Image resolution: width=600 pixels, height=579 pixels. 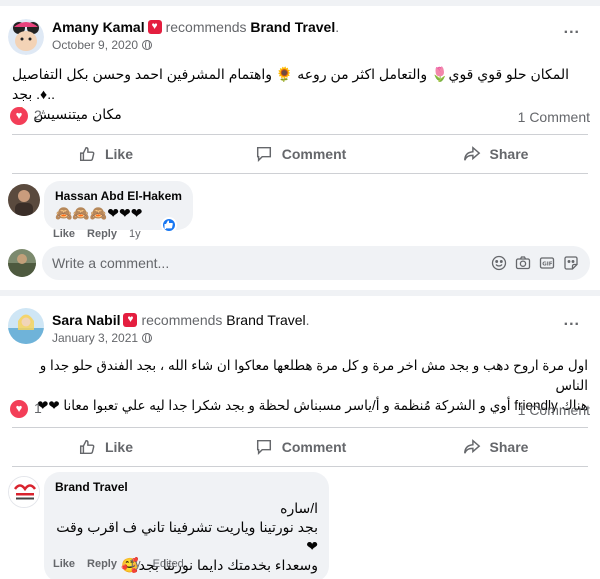 I want to click on comment-edited: Edited, so click(x=168, y=564).